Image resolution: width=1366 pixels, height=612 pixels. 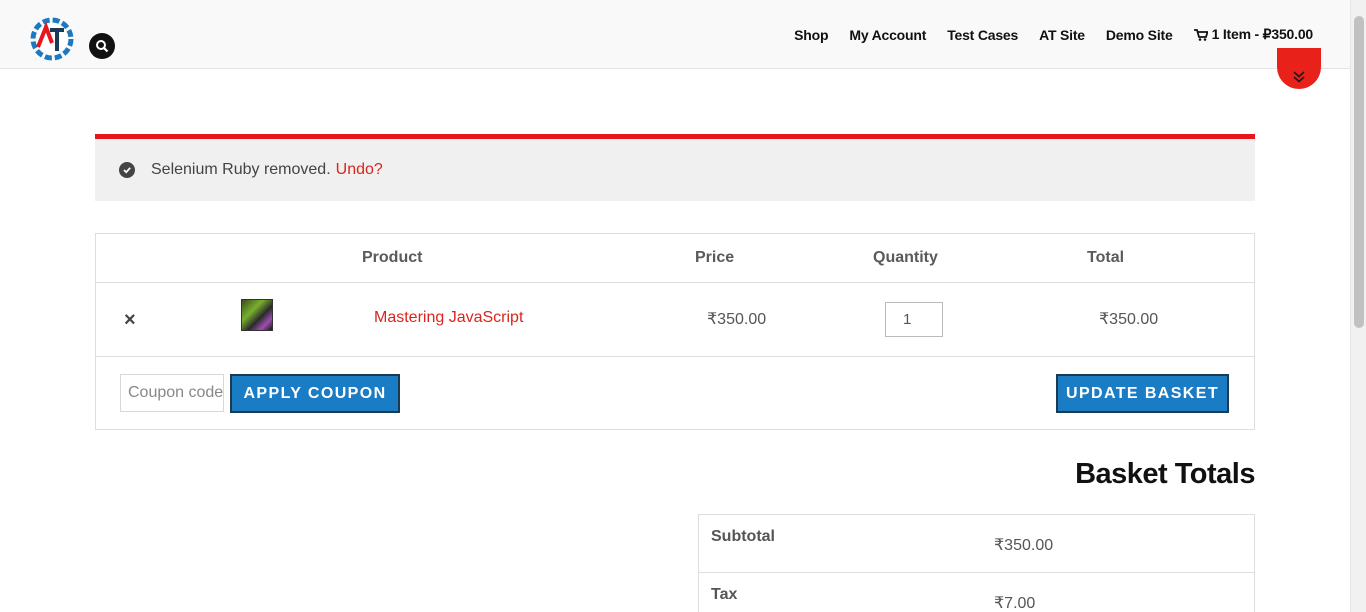 What do you see at coordinates (359, 170) in the screenshot?
I see `undo-link: Undo?` at bounding box center [359, 170].